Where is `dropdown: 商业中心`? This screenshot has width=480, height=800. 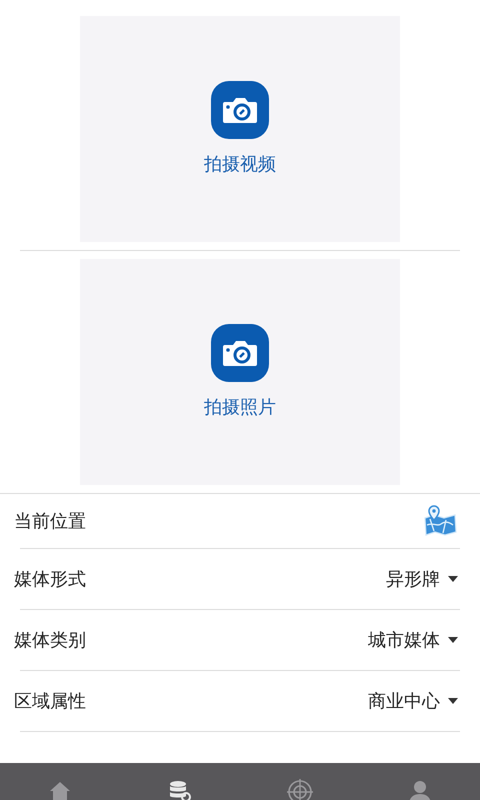 dropdown: 商业中心 is located at coordinates (413, 701).